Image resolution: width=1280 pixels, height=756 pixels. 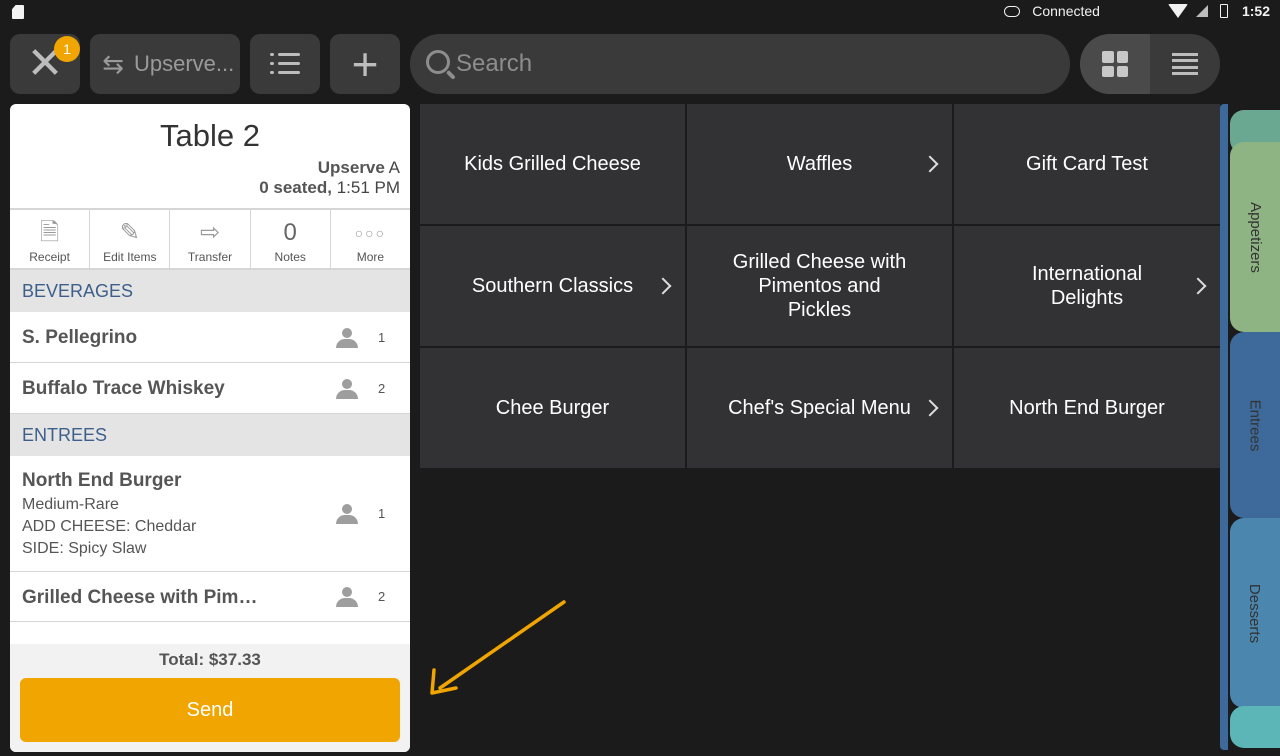 I want to click on transfer-button: ⇨ Transfer, so click(x=210, y=239).